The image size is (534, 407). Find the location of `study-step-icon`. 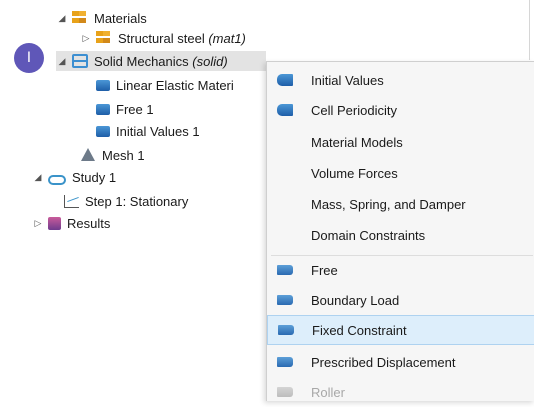

study-step-icon is located at coordinates (71, 201).